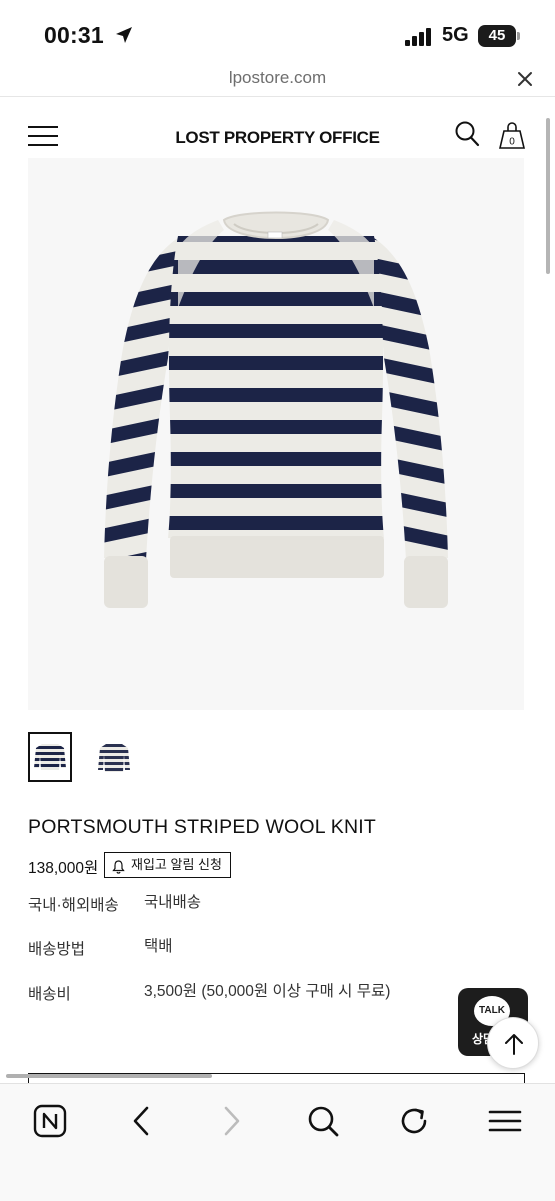 The width and height of the screenshot is (555, 1201). Describe the element at coordinates (548, 196) in the screenshot. I see `vertical-scrollbar` at that location.